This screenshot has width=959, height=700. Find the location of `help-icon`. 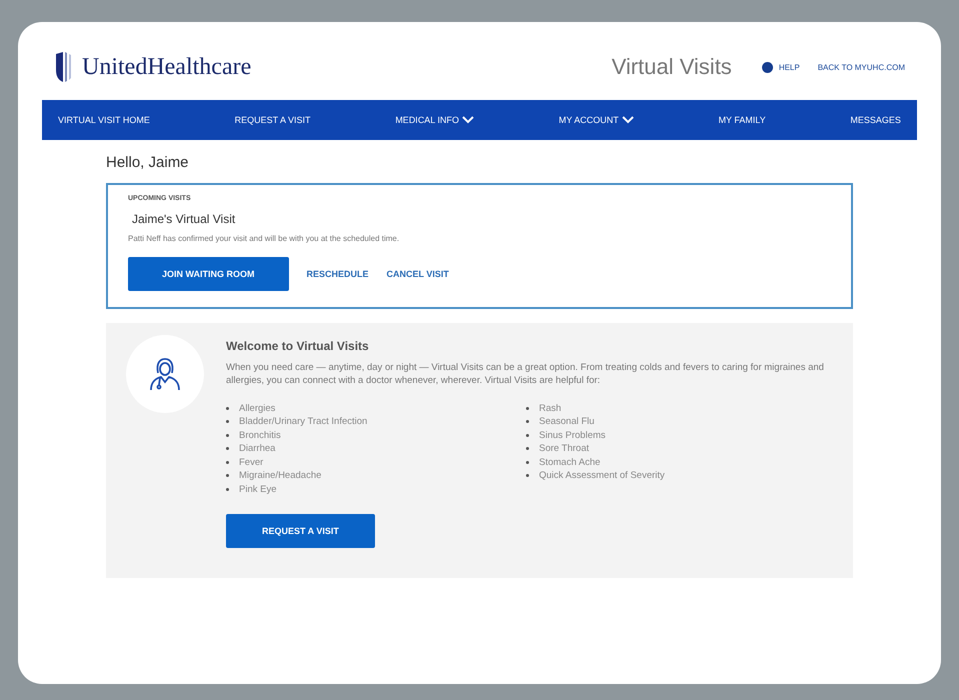

help-icon is located at coordinates (767, 67).